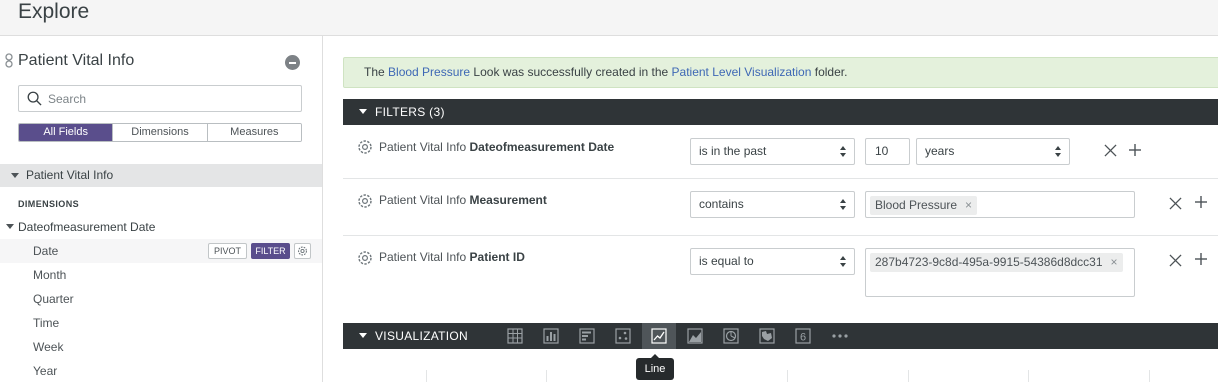 The height and width of the screenshot is (382, 1218). What do you see at coordinates (161, 275) in the screenshot?
I see `field-month: Month` at bounding box center [161, 275].